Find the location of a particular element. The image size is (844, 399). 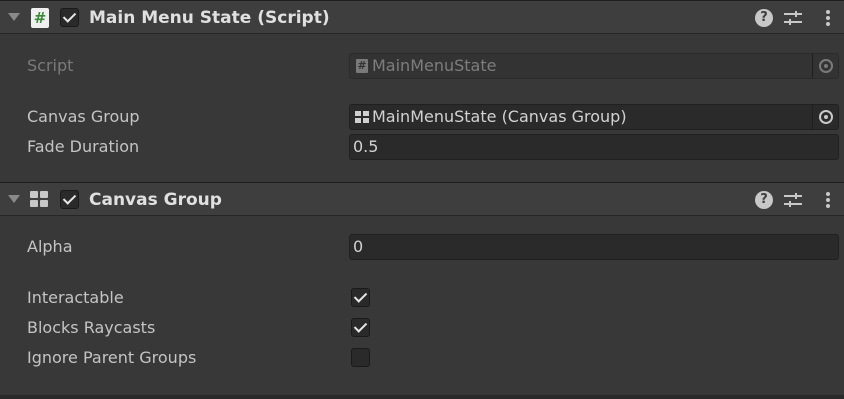

ignore-parent-groups-label: Ignore Parent Groups is located at coordinates (112, 357).